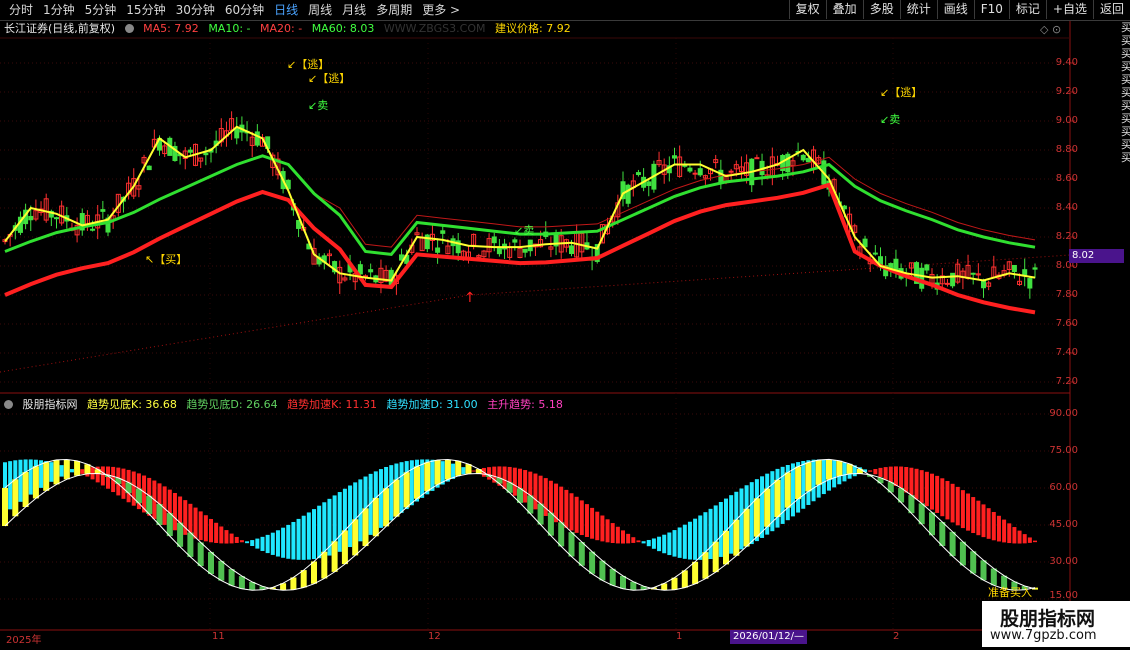 The image size is (1130, 650). Describe the element at coordinates (1066, 323) in the screenshot. I see `price-tick: 7.60` at that location.